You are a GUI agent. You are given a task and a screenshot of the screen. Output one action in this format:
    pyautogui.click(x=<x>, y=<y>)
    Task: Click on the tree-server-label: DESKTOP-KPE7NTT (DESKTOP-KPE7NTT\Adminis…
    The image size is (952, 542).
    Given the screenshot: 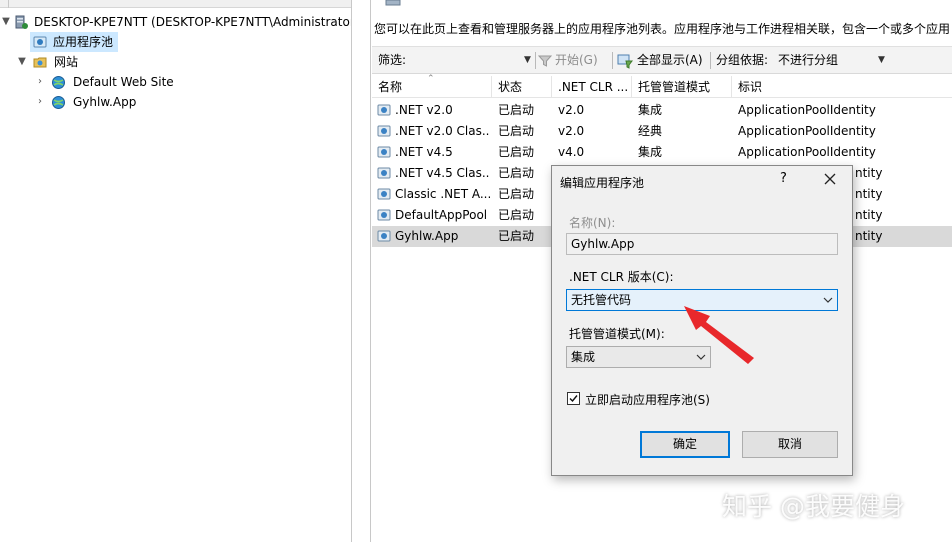 What is the action you would take?
    pyautogui.click(x=193, y=22)
    